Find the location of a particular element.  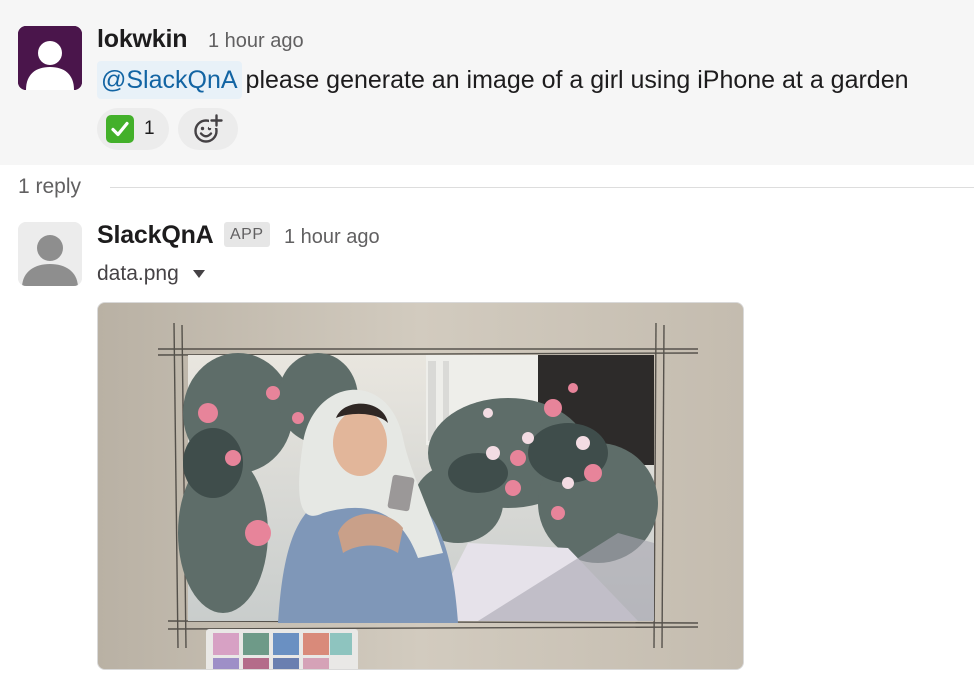

app-badge: APP is located at coordinates (247, 234).